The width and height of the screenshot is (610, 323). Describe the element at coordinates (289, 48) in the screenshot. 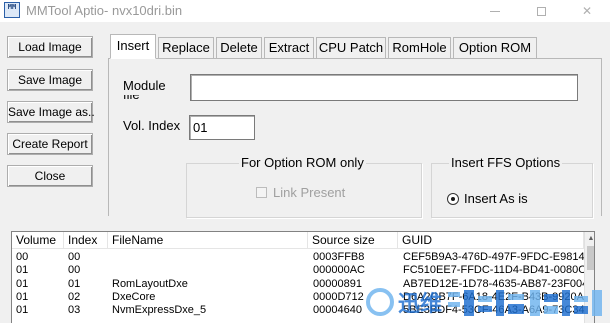

I see `tab-extract: Extract` at that location.